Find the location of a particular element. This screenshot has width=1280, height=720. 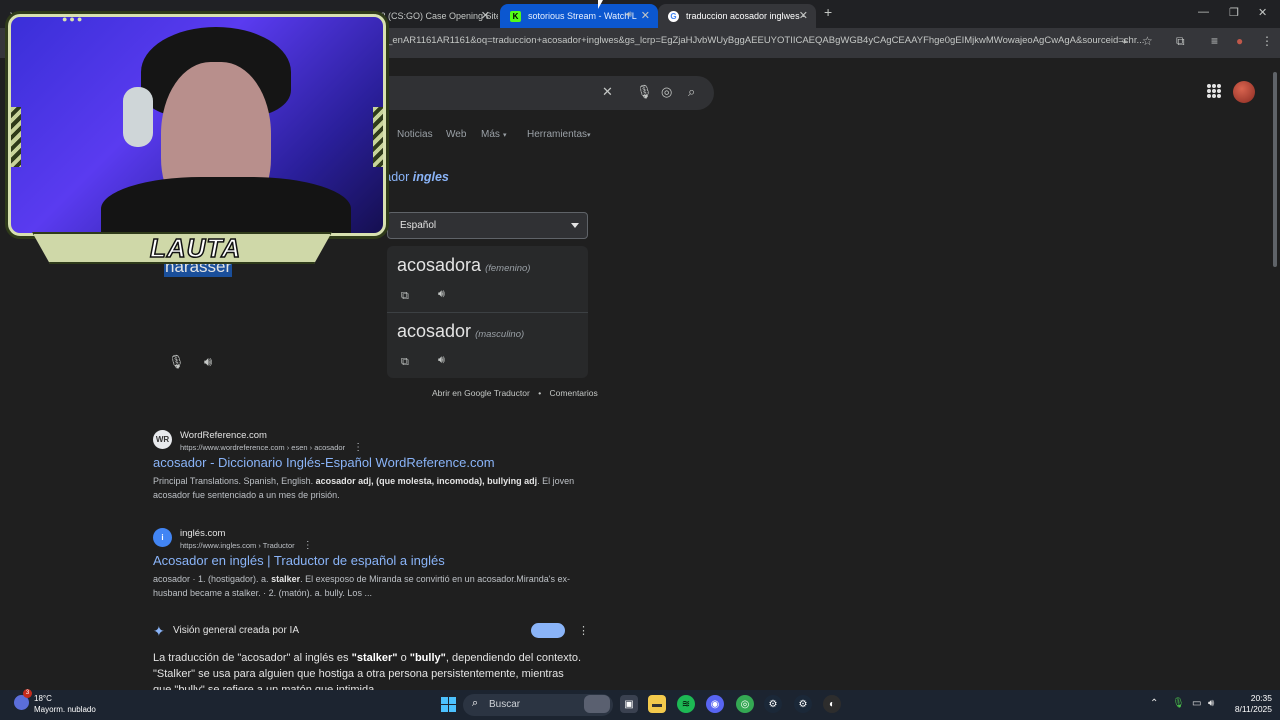

ai-text-part: o is located at coordinates (403, 658).